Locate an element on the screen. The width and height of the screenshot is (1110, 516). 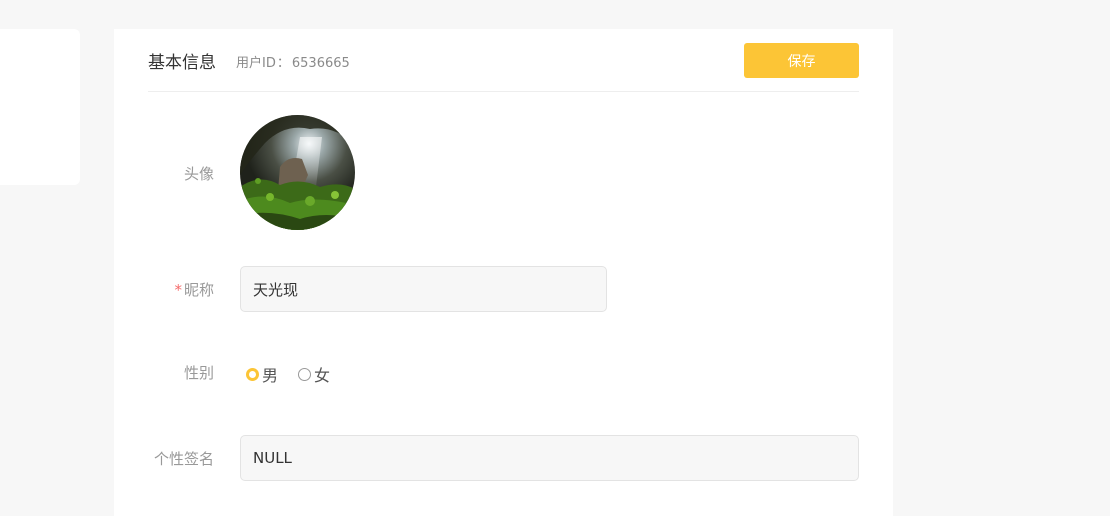
panel-header: 基本信息 用户ID： 6536665 保存 is located at coordinates (503, 60).